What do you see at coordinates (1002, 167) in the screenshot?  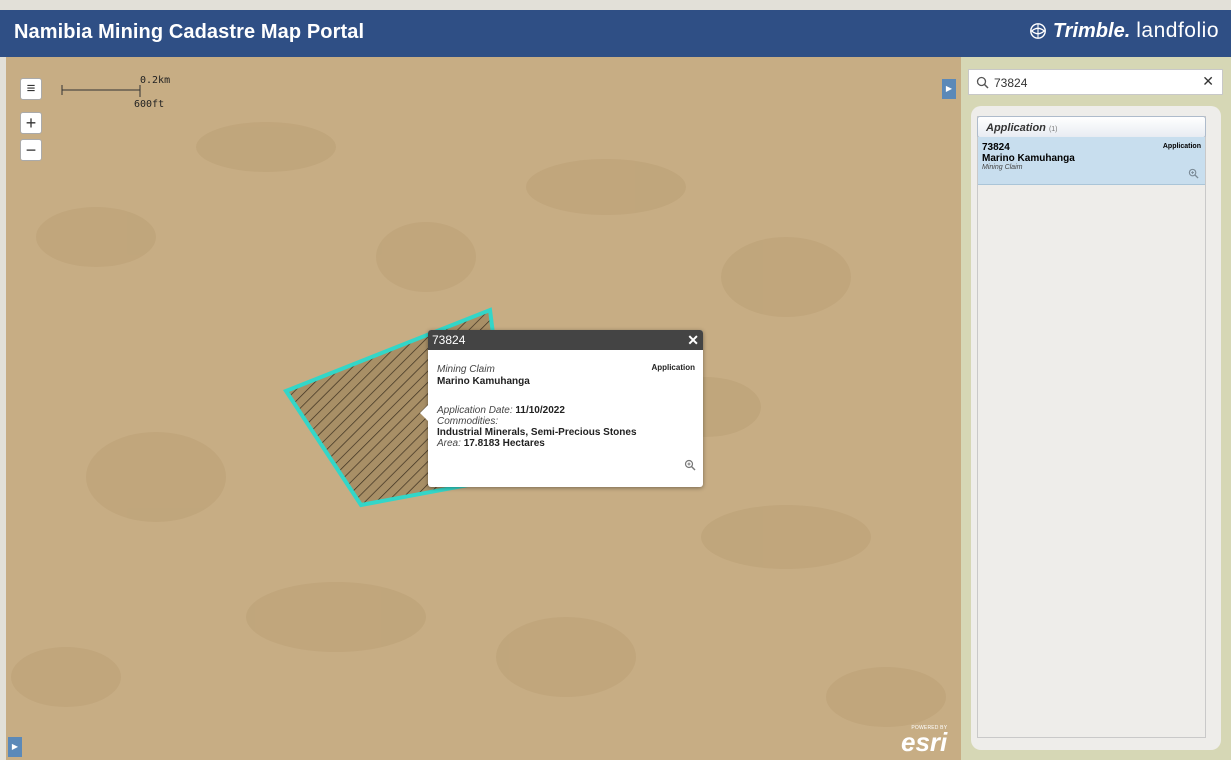 I see `result-type: Mining Claim` at bounding box center [1002, 167].